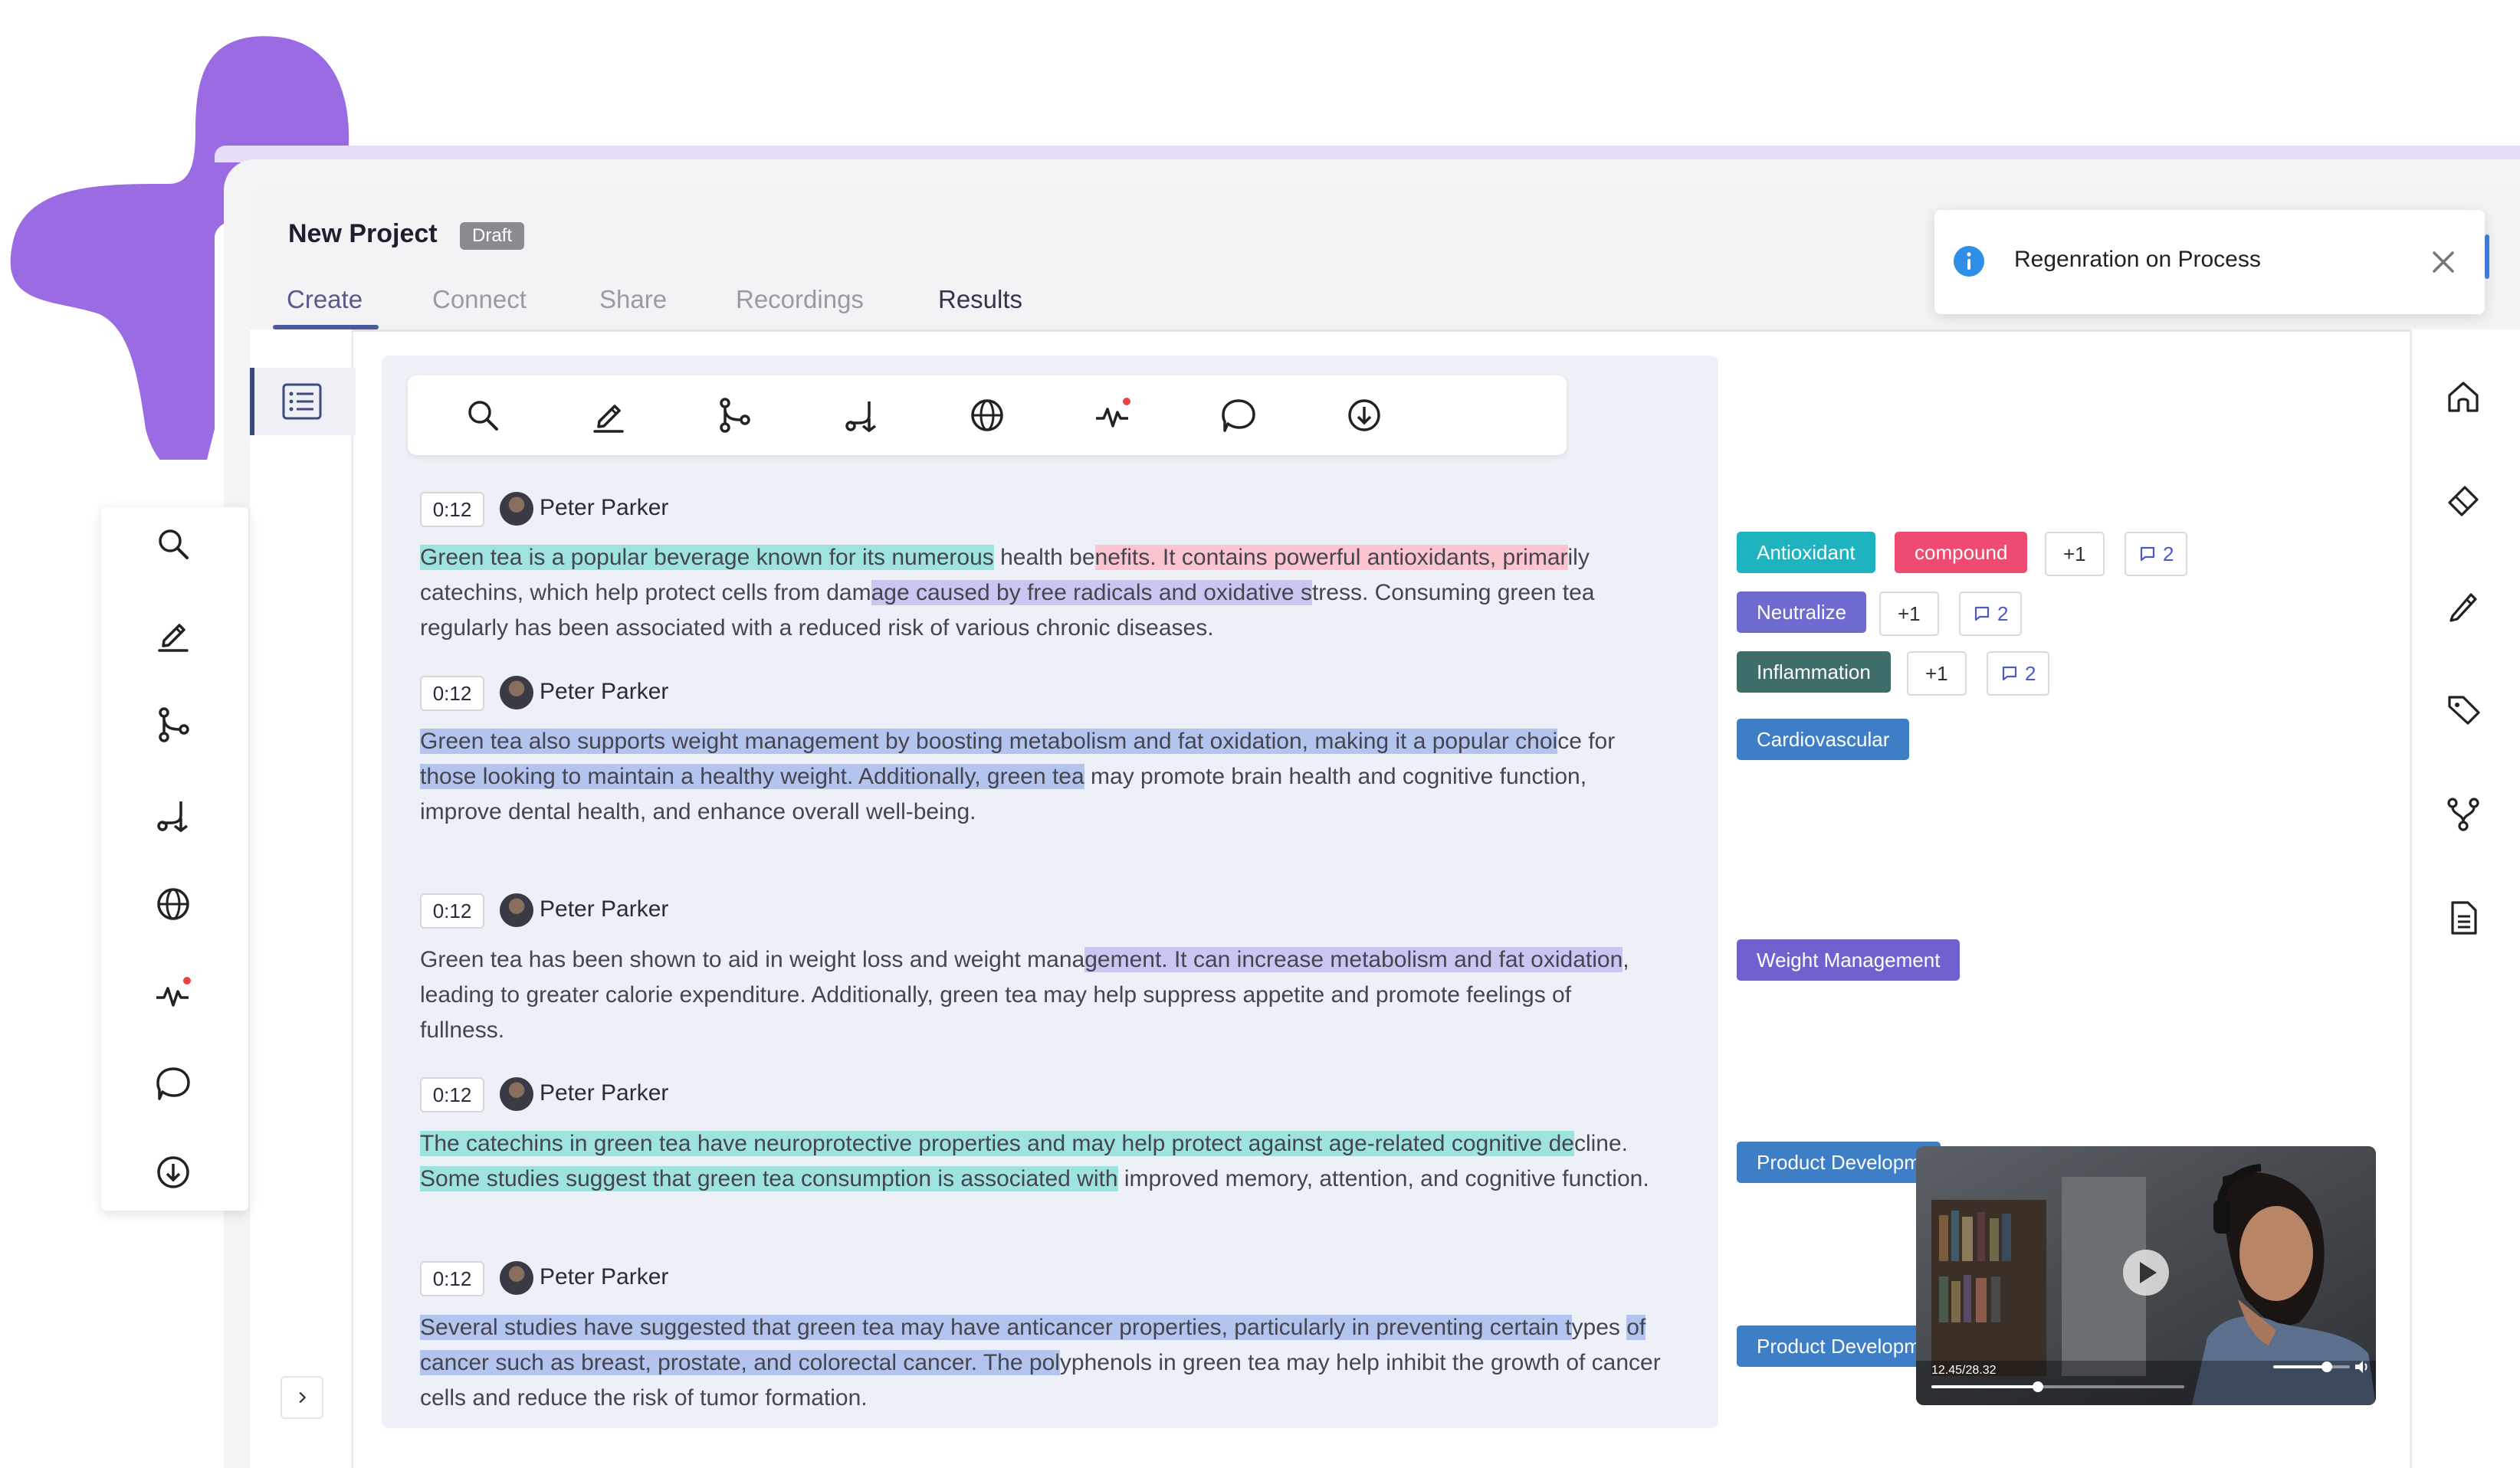 The image size is (2520, 1468). Describe the element at coordinates (1586, 741) in the screenshot. I see `text-segment: ce for` at that location.